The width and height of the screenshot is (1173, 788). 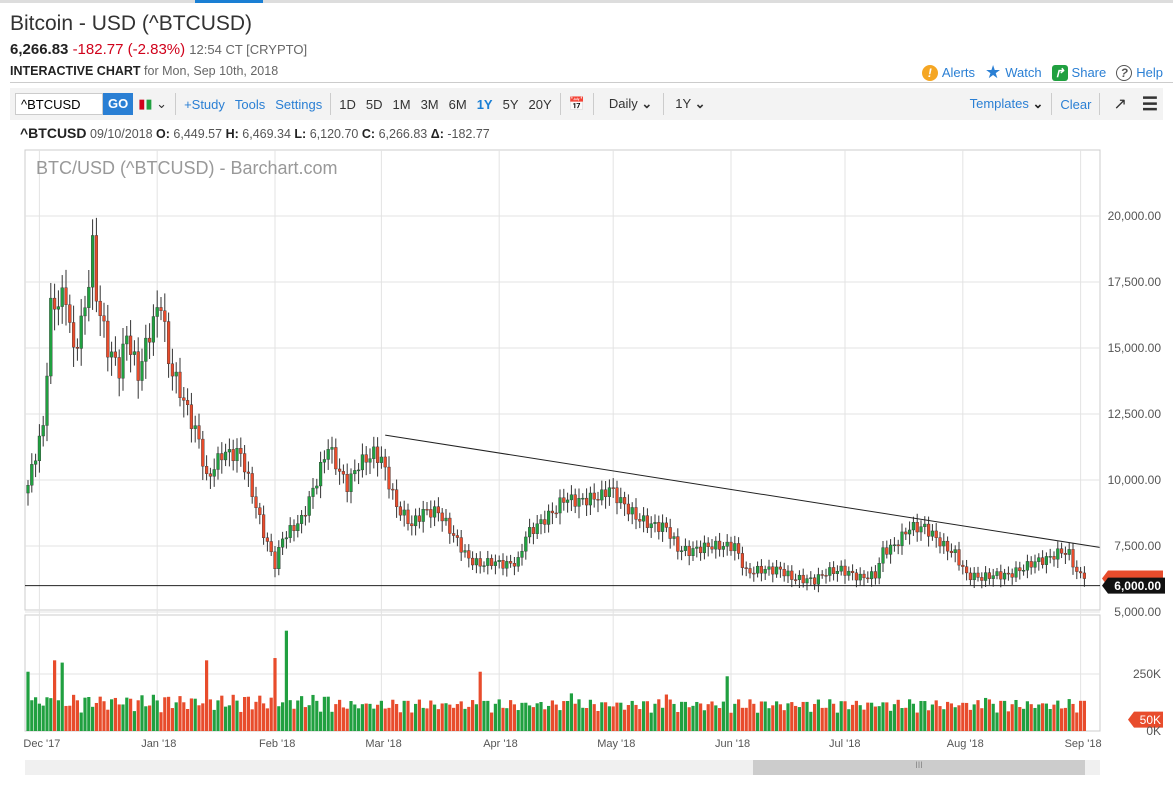 I want to click on x-tick-label: May '18, so click(x=616, y=744).